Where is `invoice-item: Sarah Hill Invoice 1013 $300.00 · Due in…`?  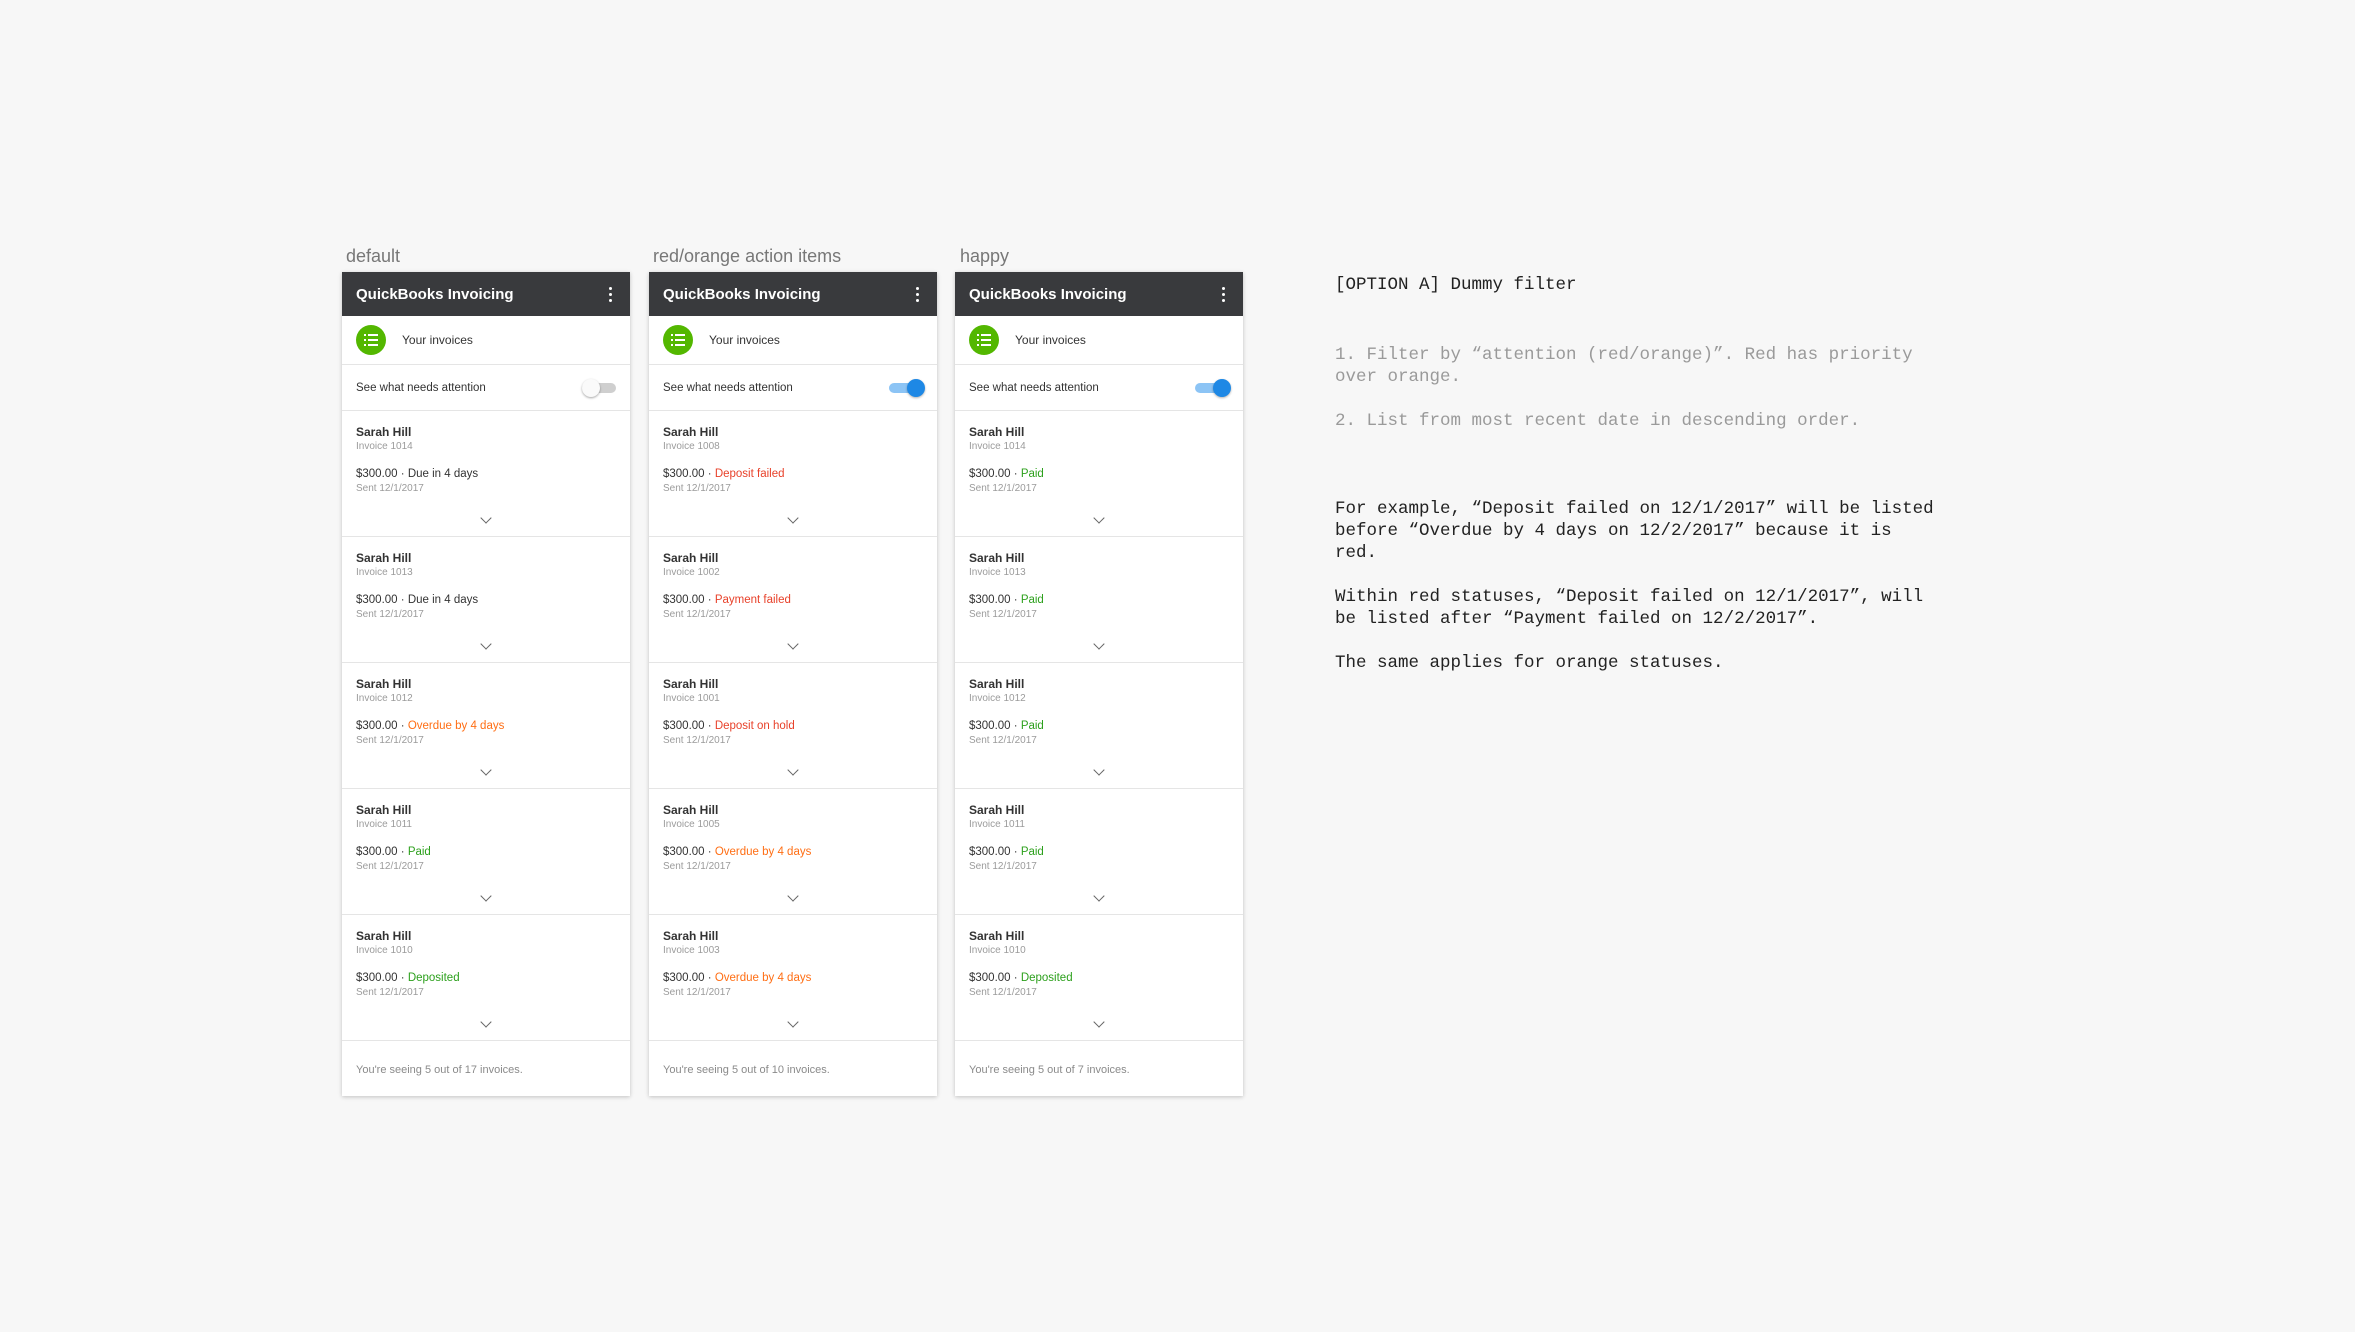 invoice-item: Sarah Hill Invoice 1013 $300.00 · Due in… is located at coordinates (486, 600).